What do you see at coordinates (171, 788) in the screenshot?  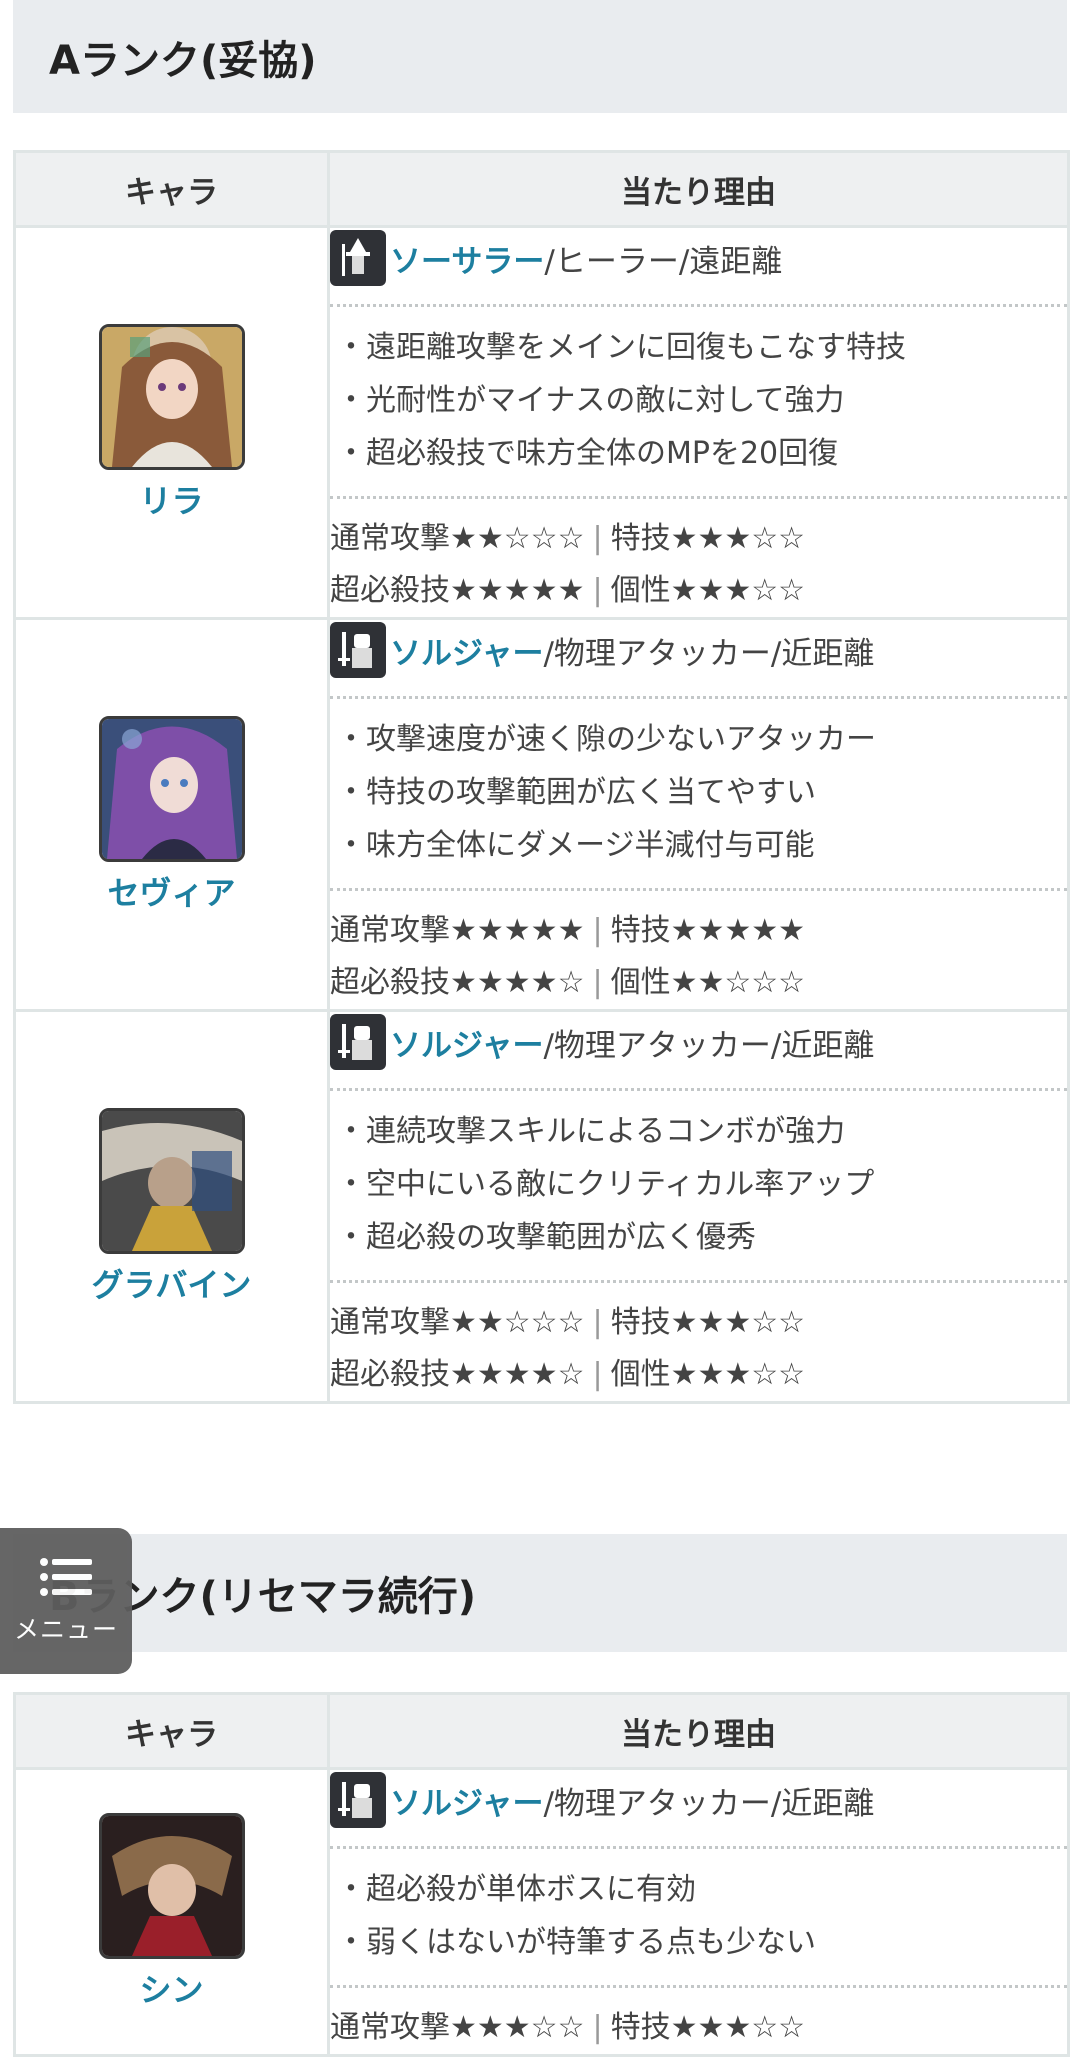 I see `character-portrait-sevia` at bounding box center [171, 788].